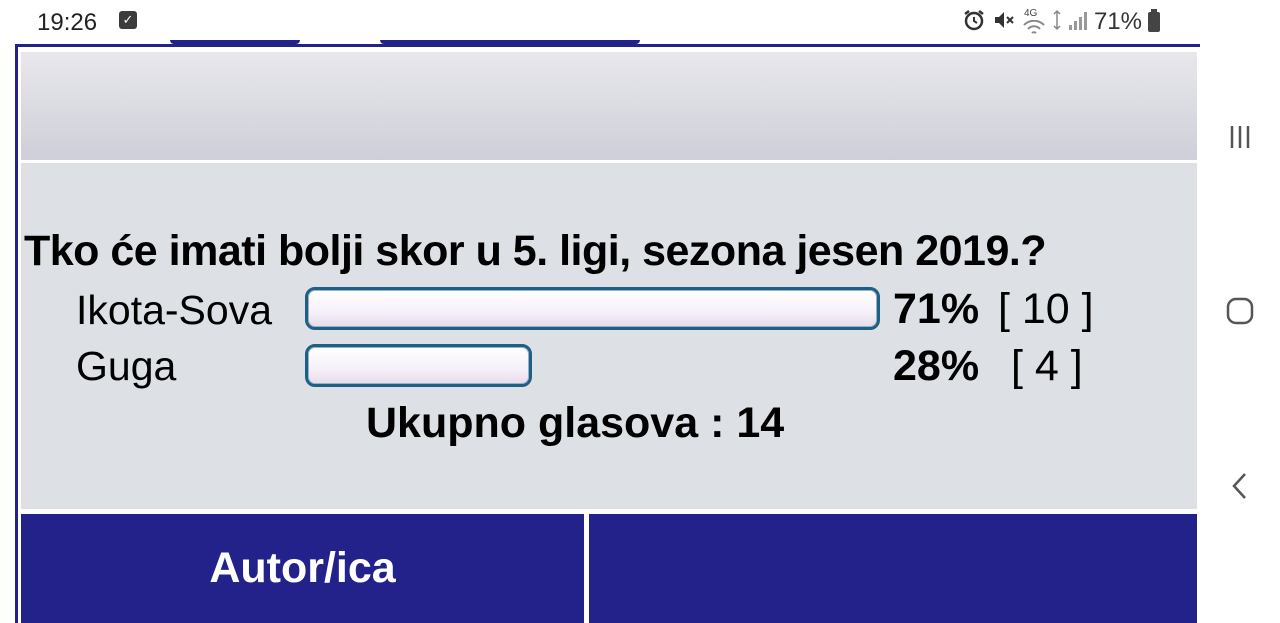 This screenshot has width=1280, height=623. Describe the element at coordinates (1047, 366) in the screenshot. I see `poll-option-votes: [ 4 ]` at that location.